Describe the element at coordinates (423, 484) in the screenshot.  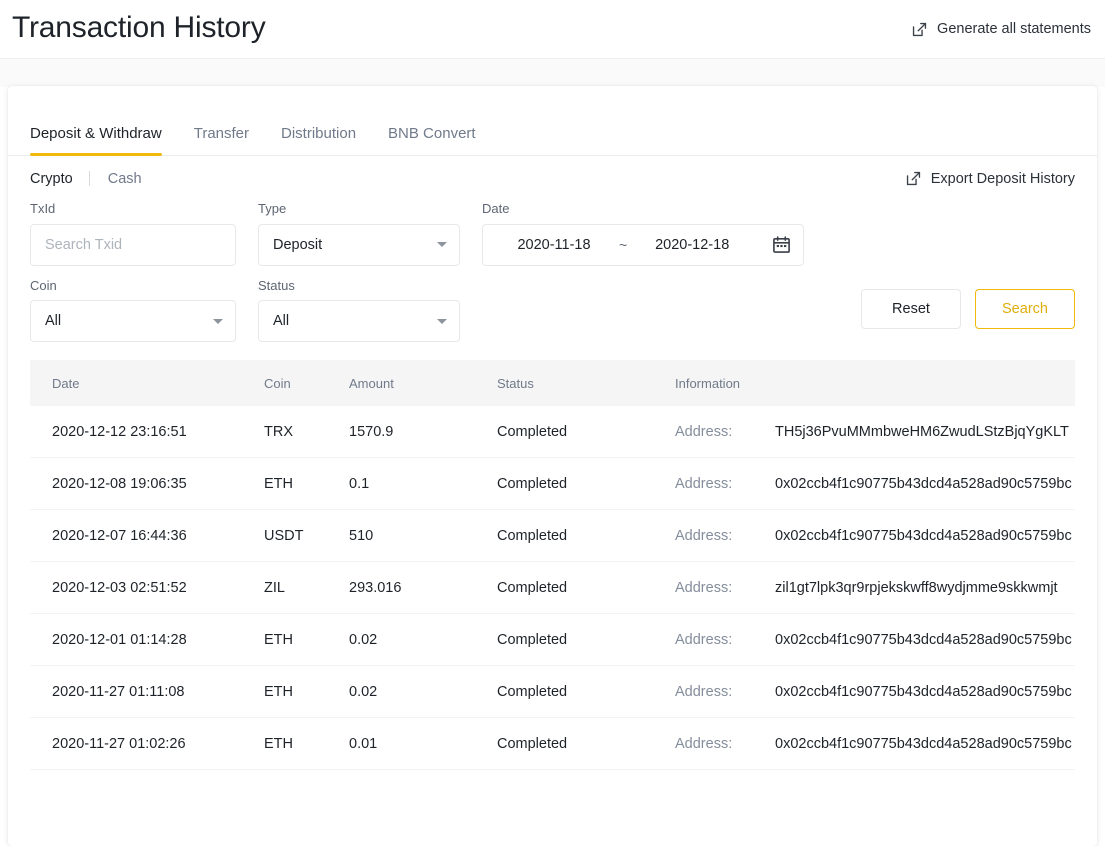
I see `cell-amount: 0.1` at that location.